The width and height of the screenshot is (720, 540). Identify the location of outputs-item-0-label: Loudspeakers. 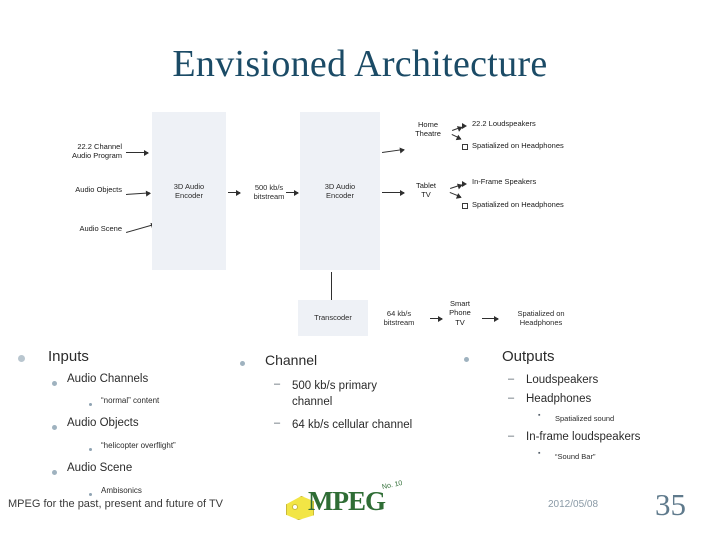
(562, 380).